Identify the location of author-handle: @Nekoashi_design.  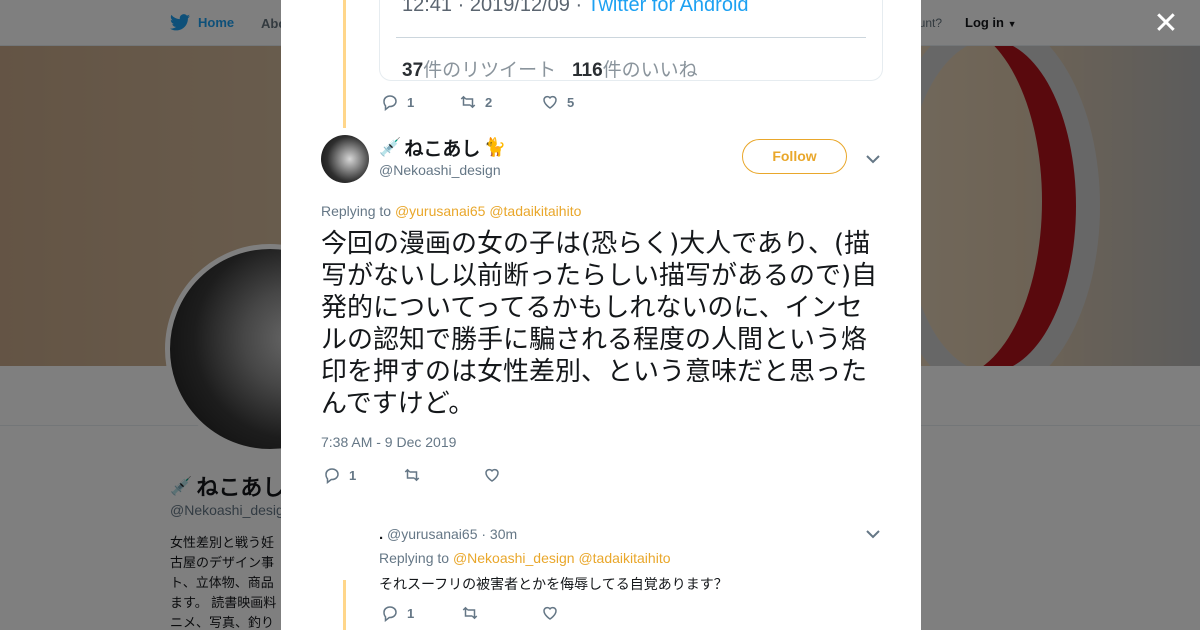
(440, 170).